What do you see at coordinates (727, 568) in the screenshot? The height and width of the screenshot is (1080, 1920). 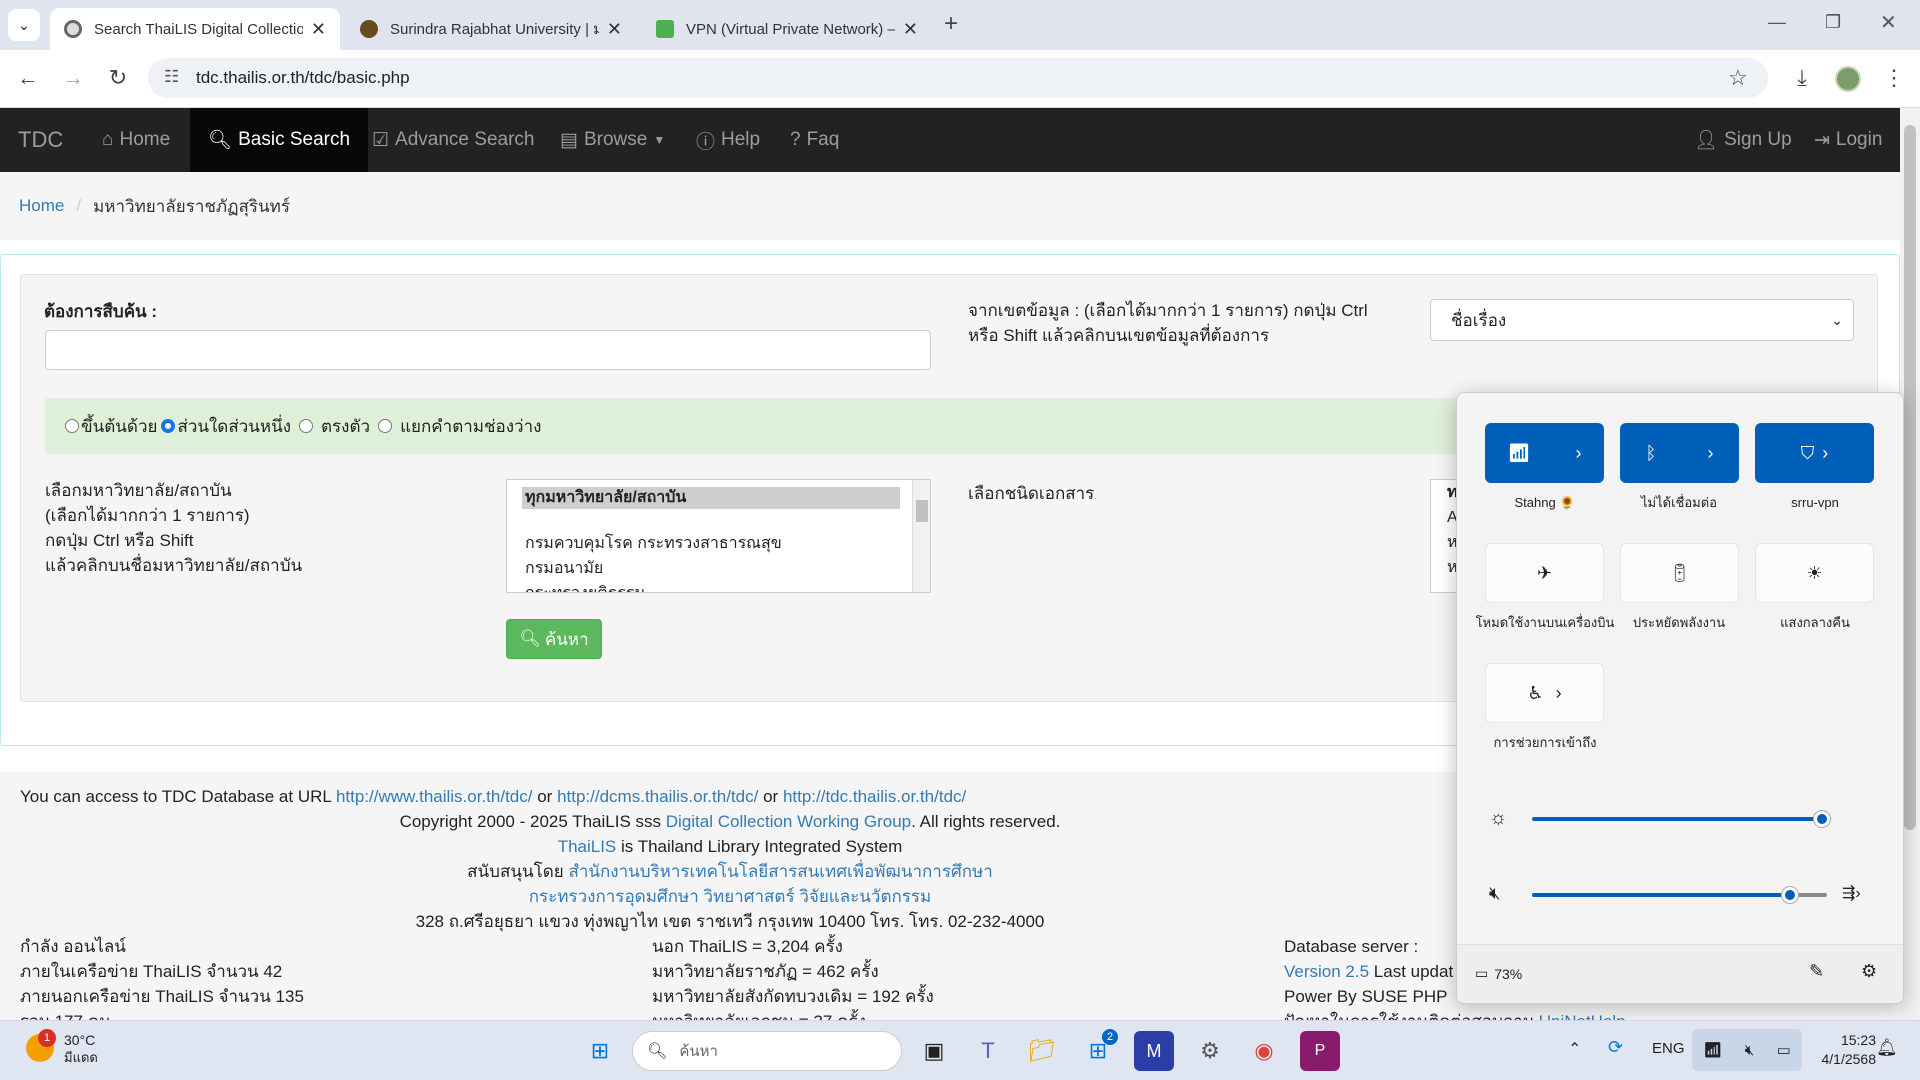 I see `list-item: กรมอนามัย` at bounding box center [727, 568].